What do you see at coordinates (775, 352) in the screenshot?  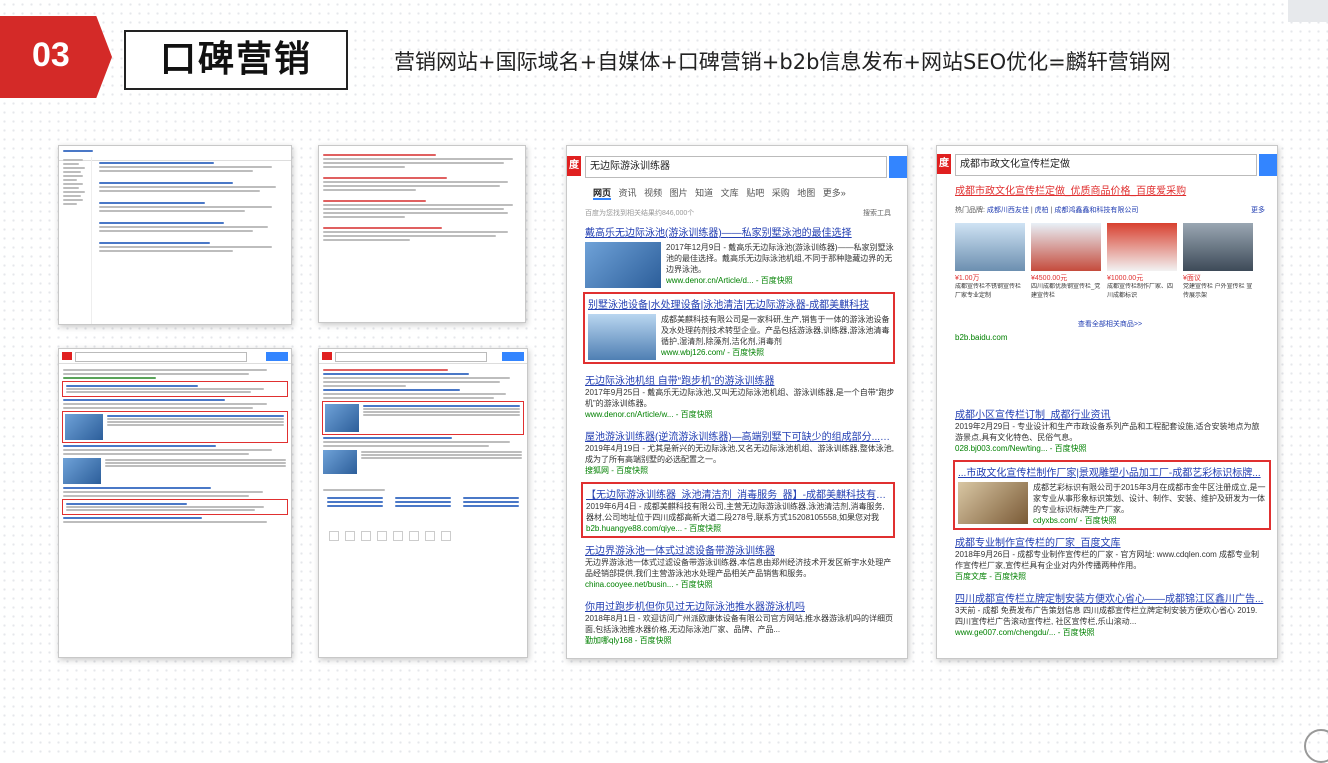 I see `result-url: www.wbj126.com/ - 百度快照` at bounding box center [775, 352].